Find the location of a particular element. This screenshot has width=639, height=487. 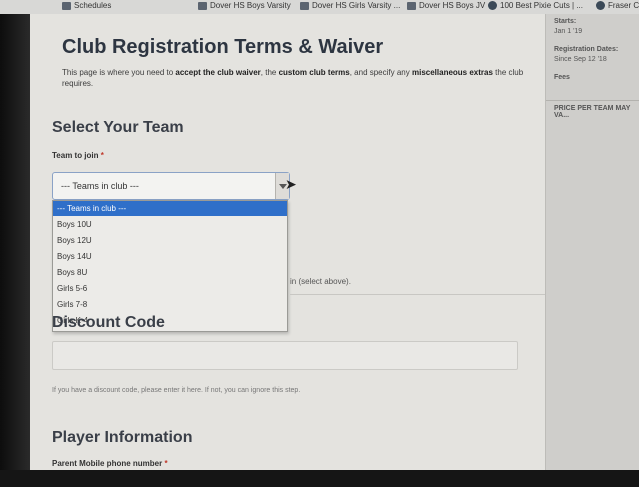

team-select-value: --- Teams in club --- is located at coordinates (100, 186).